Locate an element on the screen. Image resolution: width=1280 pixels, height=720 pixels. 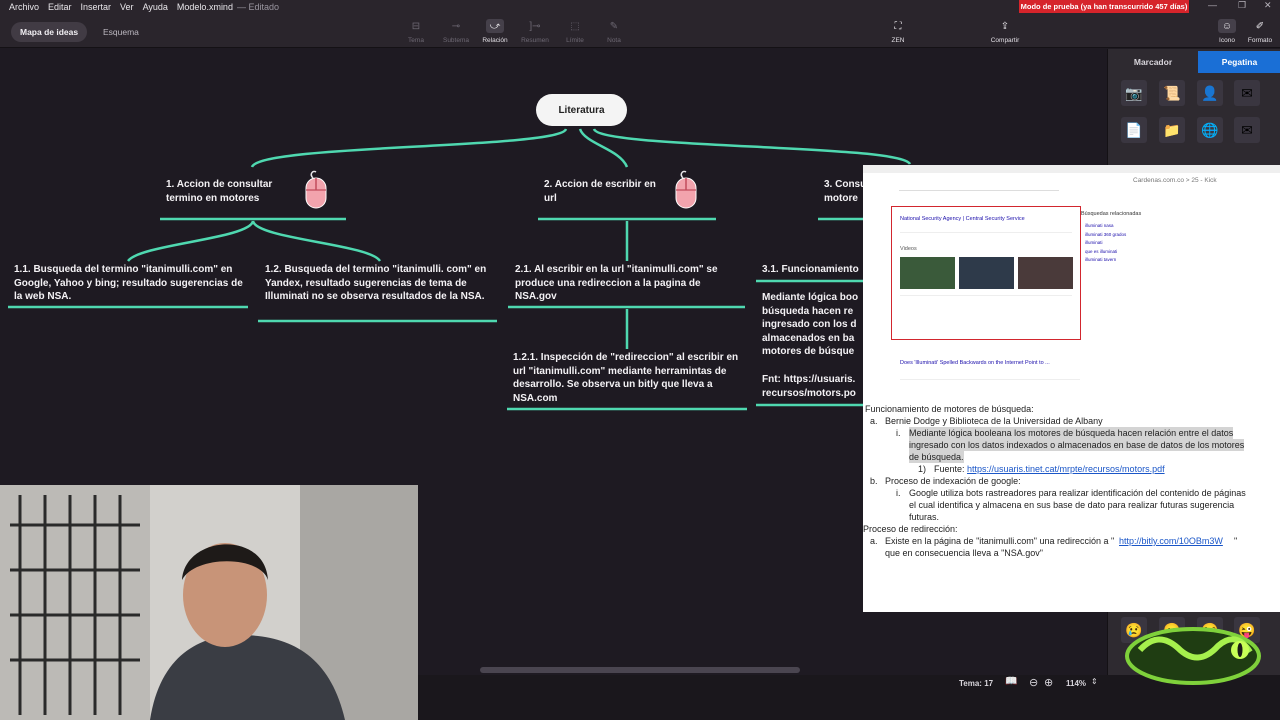
icon-panel-button: ☺ Icono is located at coordinates (1227, 30).